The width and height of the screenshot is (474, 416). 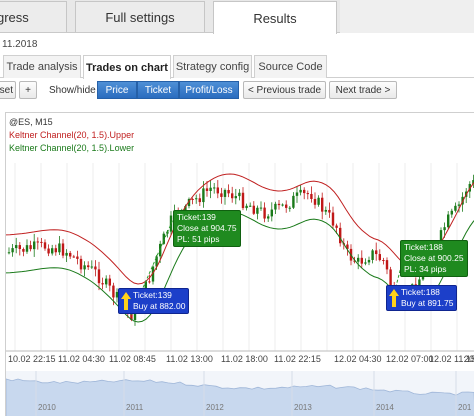 What do you see at coordinates (158, 90) in the screenshot?
I see `ticket-toggle: Ticket` at bounding box center [158, 90].